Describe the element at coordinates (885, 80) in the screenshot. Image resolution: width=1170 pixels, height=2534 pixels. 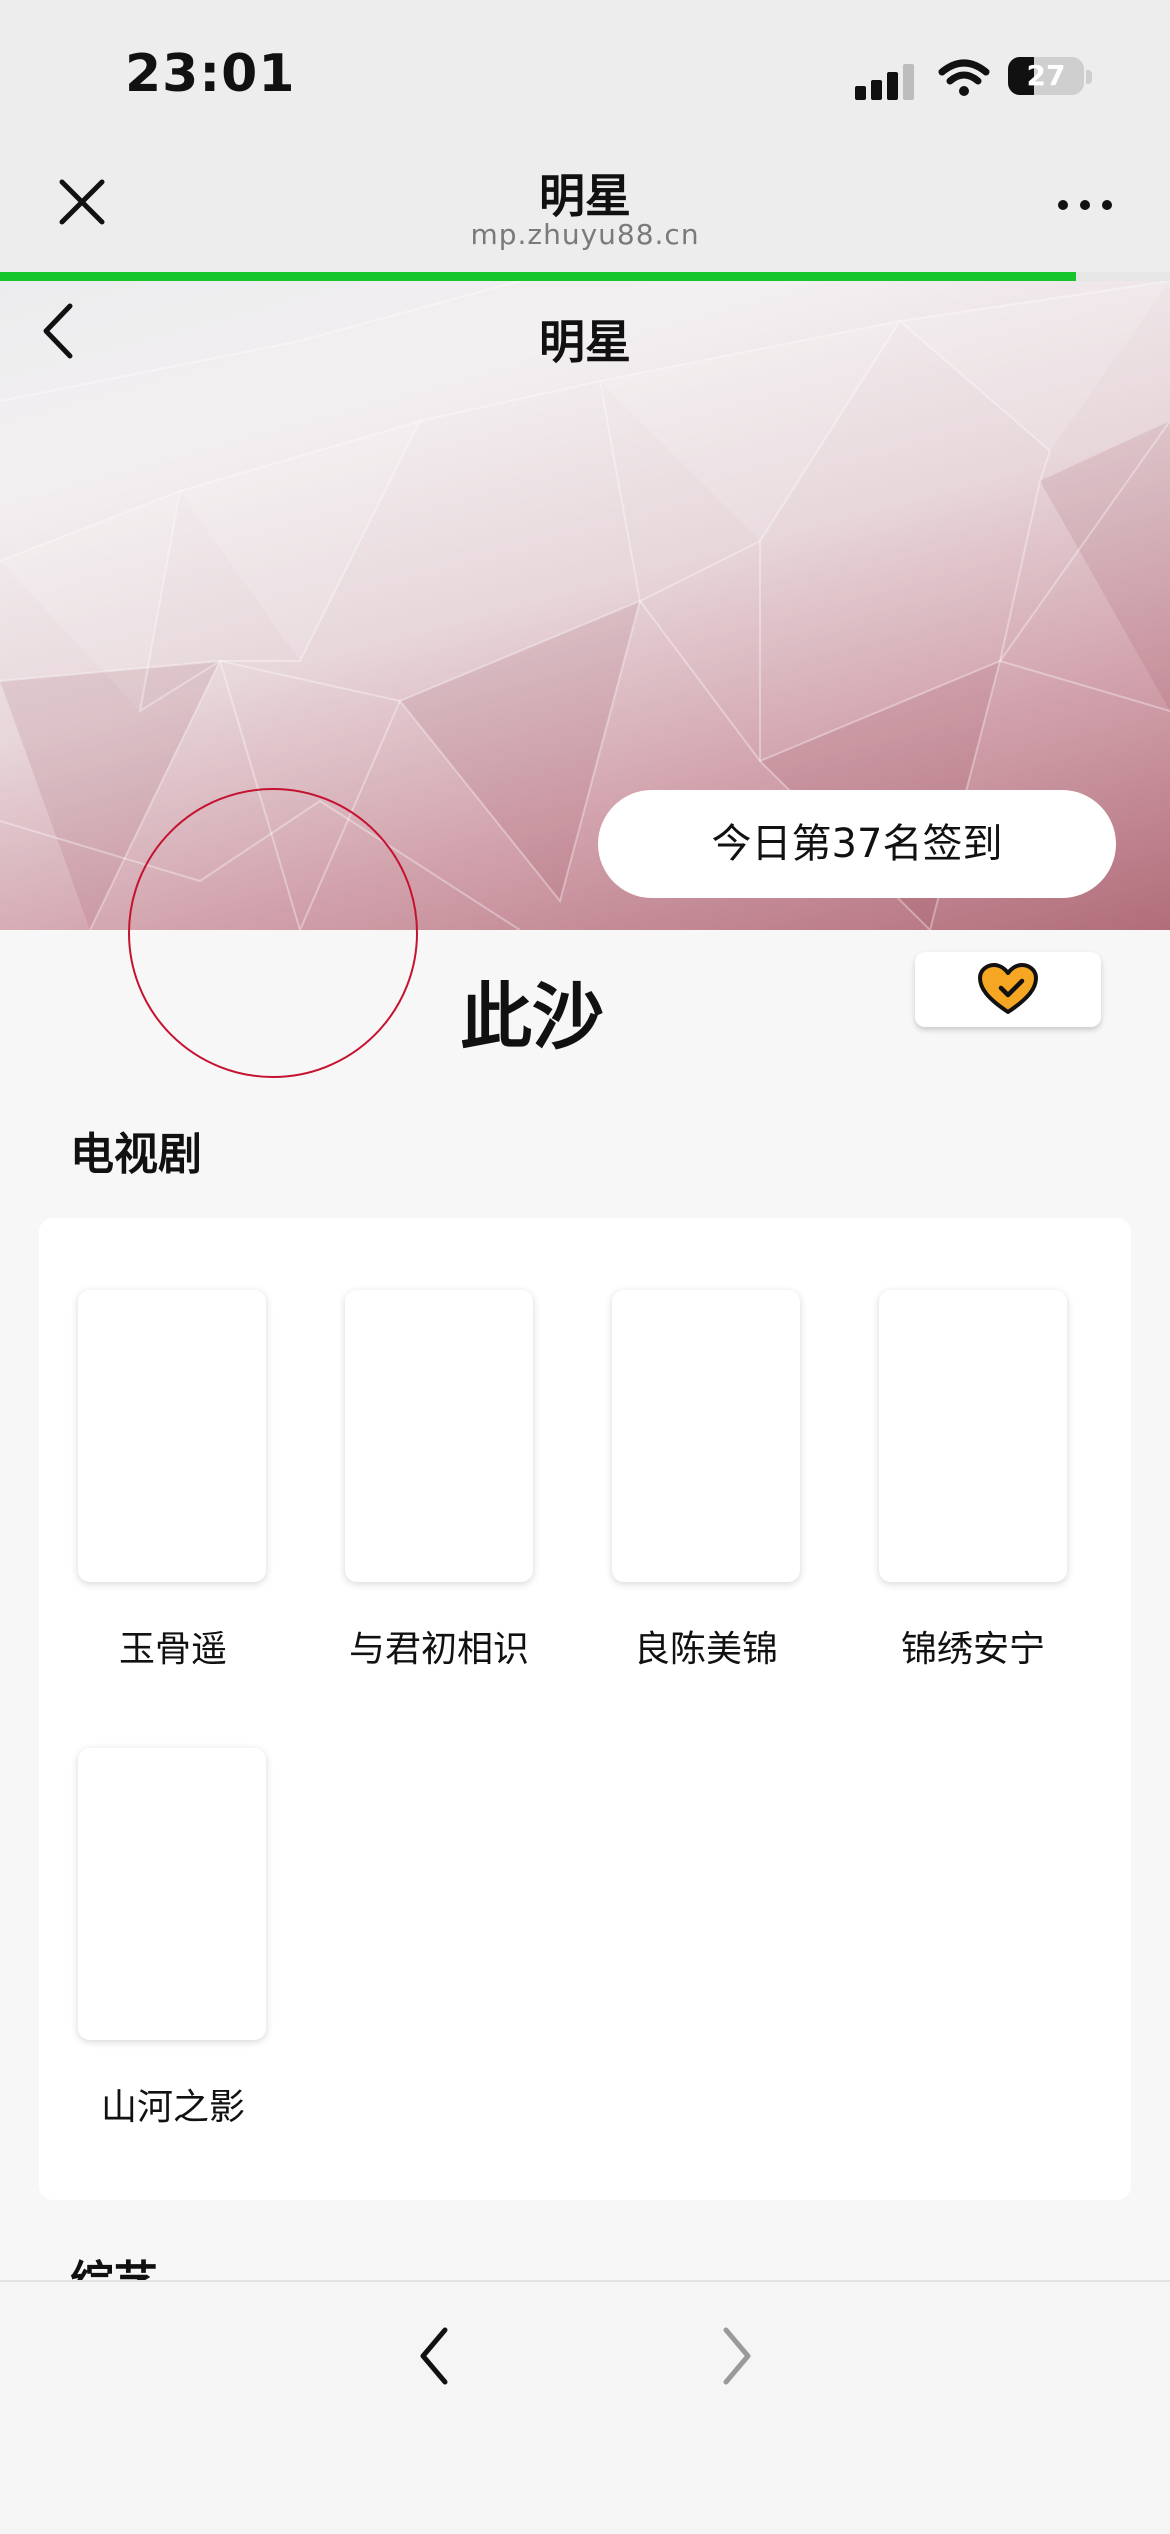
I see `cellular-signal-icon` at that location.